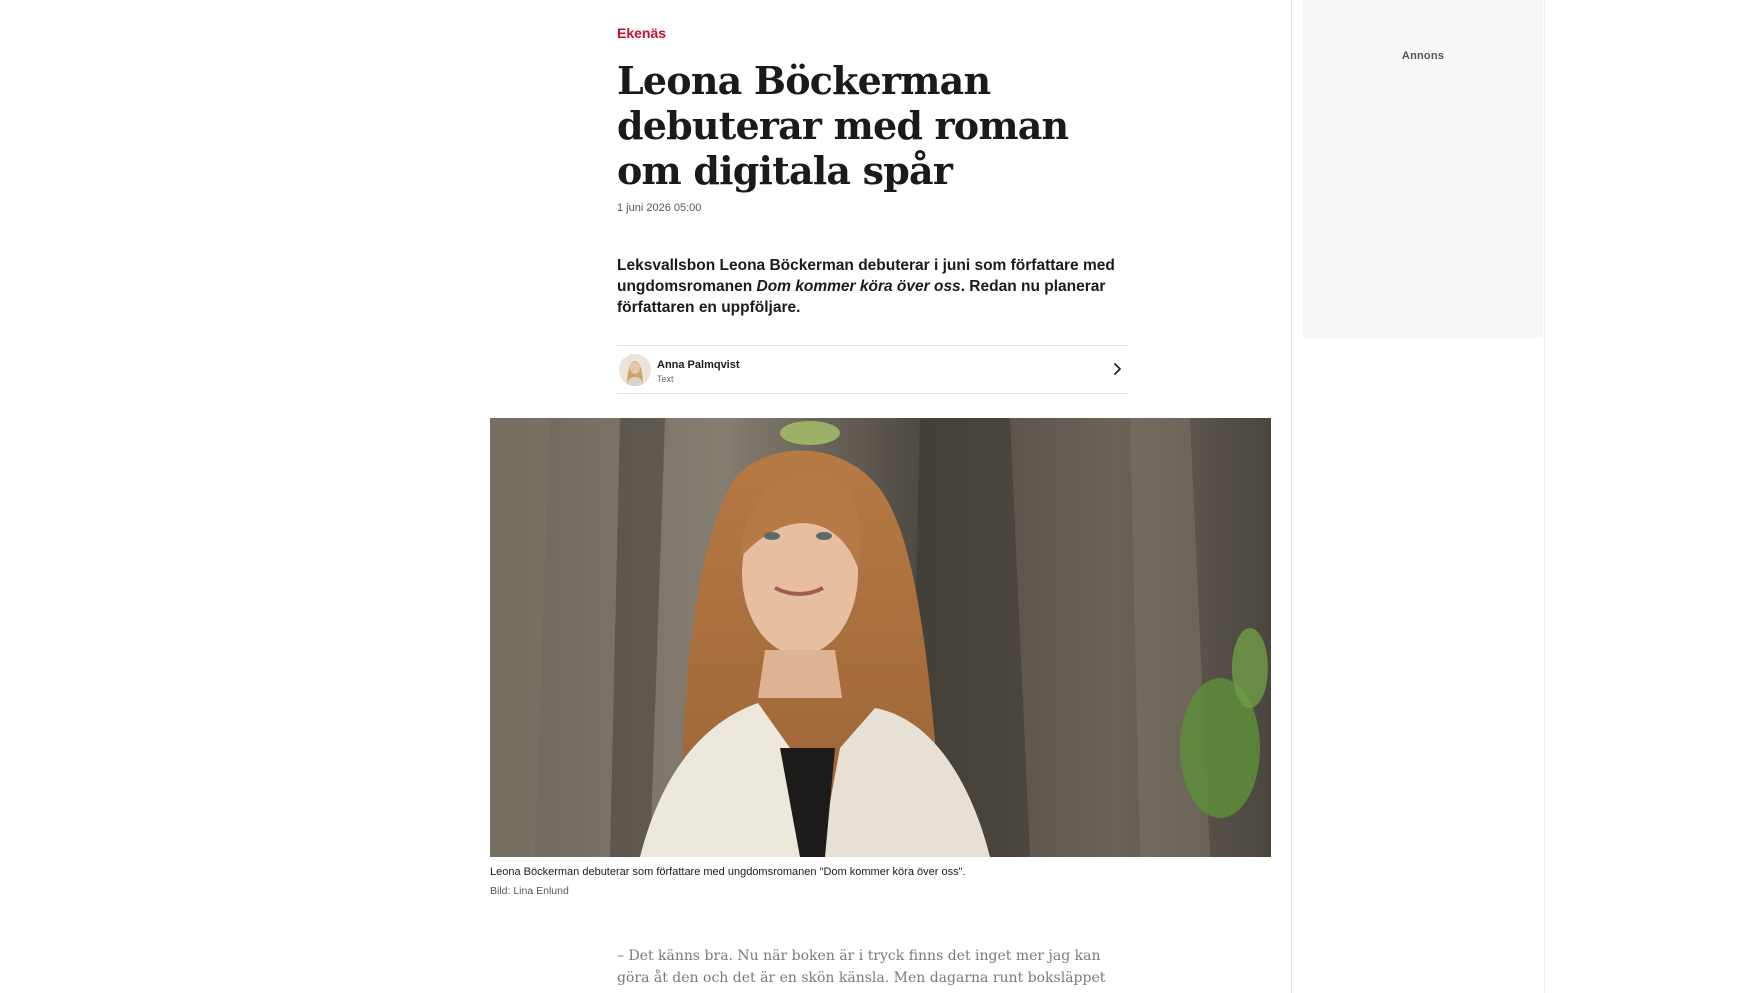 This screenshot has height=993, width=1756. I want to click on author-byline: Anna Palmqvist Text, so click(873, 369).